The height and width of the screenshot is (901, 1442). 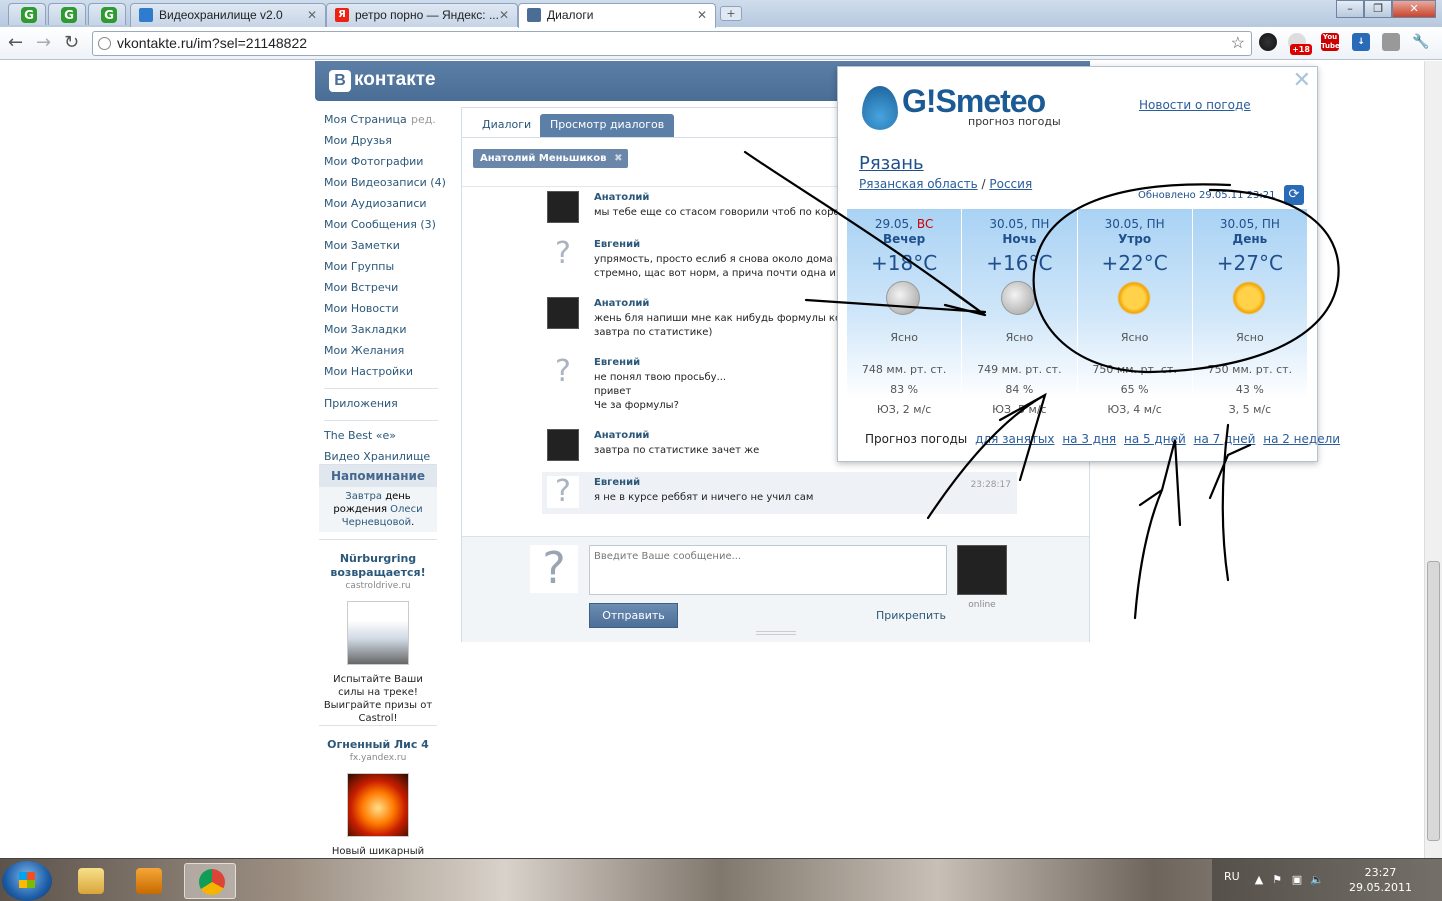 I want to click on wrench-icon: 🔧, so click(x=1421, y=42).